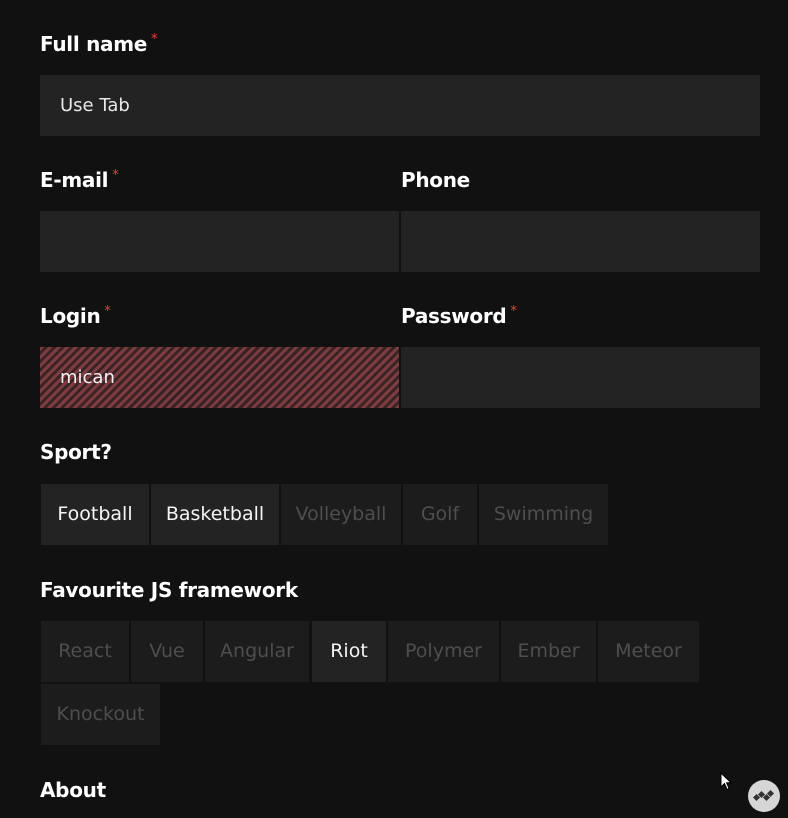 This screenshot has height=818, width=788. I want to click on sport-label: Sport?, so click(76, 452).